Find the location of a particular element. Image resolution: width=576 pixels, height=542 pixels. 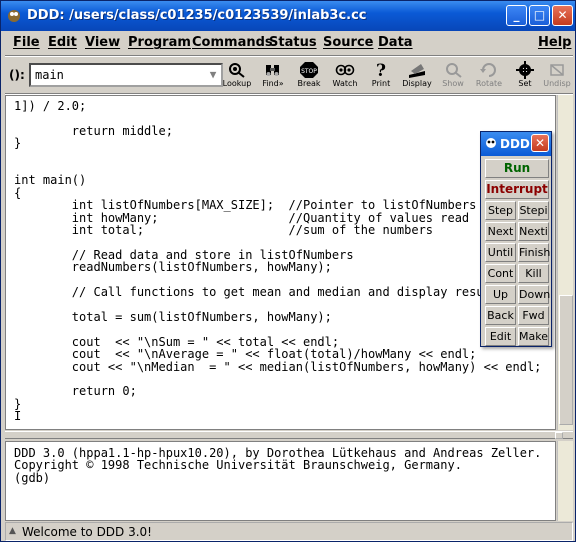

print-icon: ? is located at coordinates (381, 70).